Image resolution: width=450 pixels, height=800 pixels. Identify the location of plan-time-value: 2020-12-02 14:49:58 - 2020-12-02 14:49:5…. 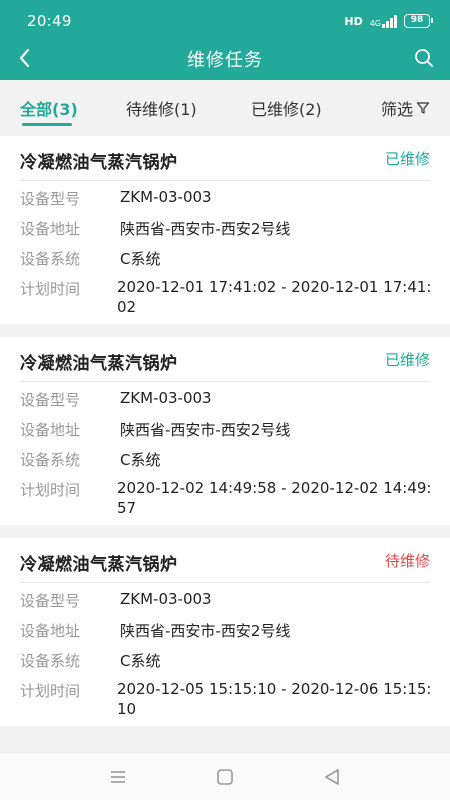
(274, 498).